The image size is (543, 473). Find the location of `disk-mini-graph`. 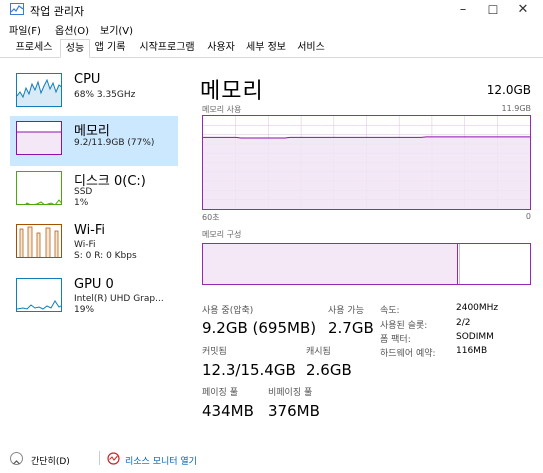

disk-mini-graph is located at coordinates (39, 188).